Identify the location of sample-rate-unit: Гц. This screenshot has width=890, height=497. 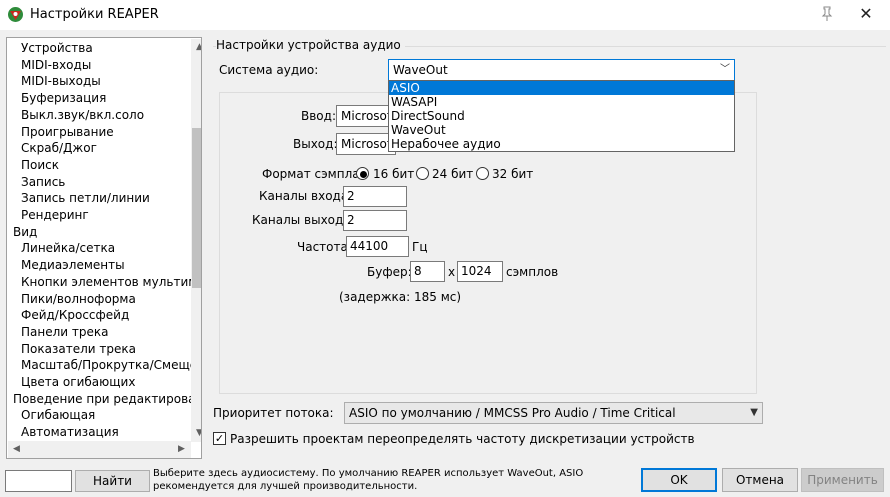
(420, 247).